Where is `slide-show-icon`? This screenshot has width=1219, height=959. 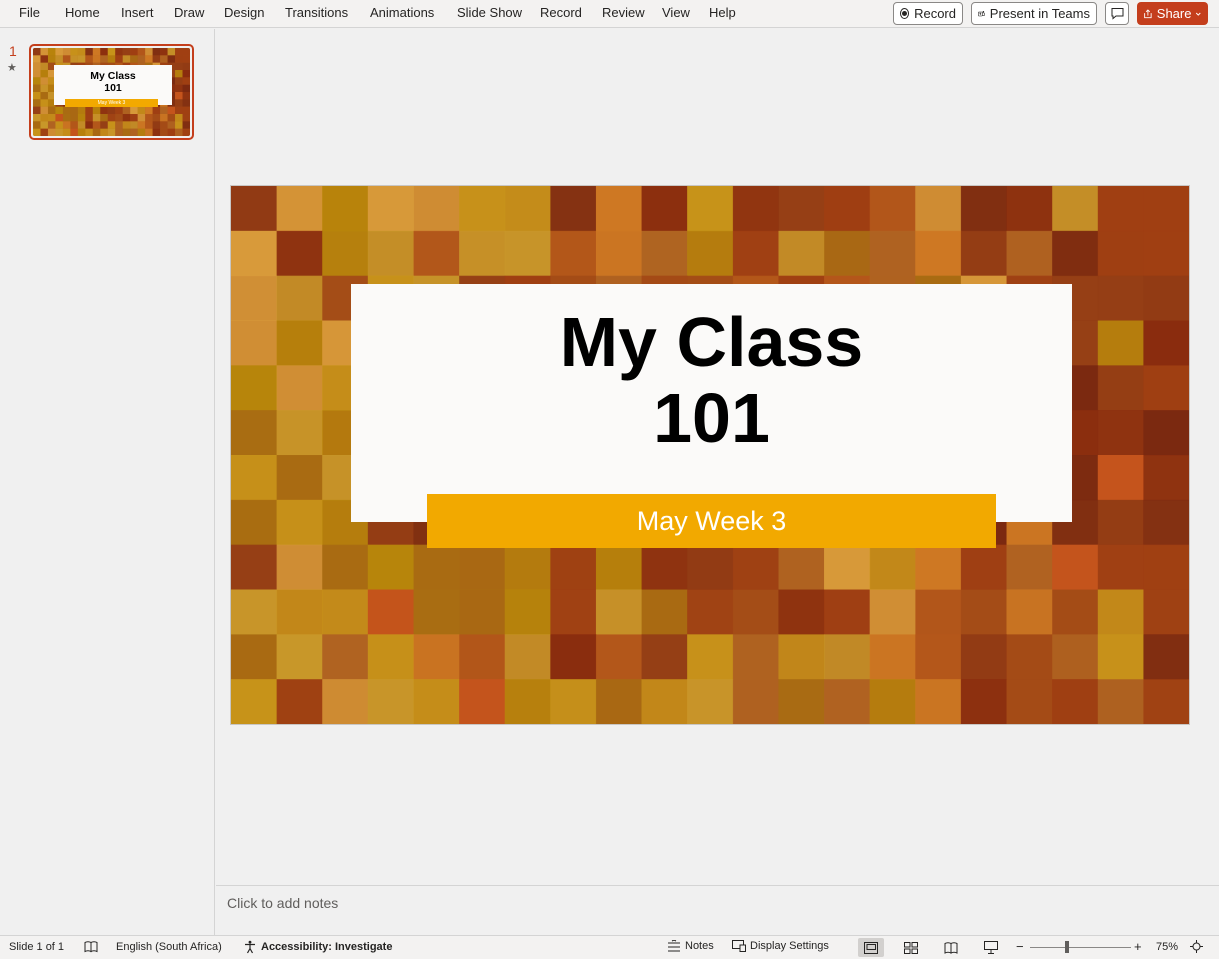
slide-show-icon is located at coordinates (991, 947).